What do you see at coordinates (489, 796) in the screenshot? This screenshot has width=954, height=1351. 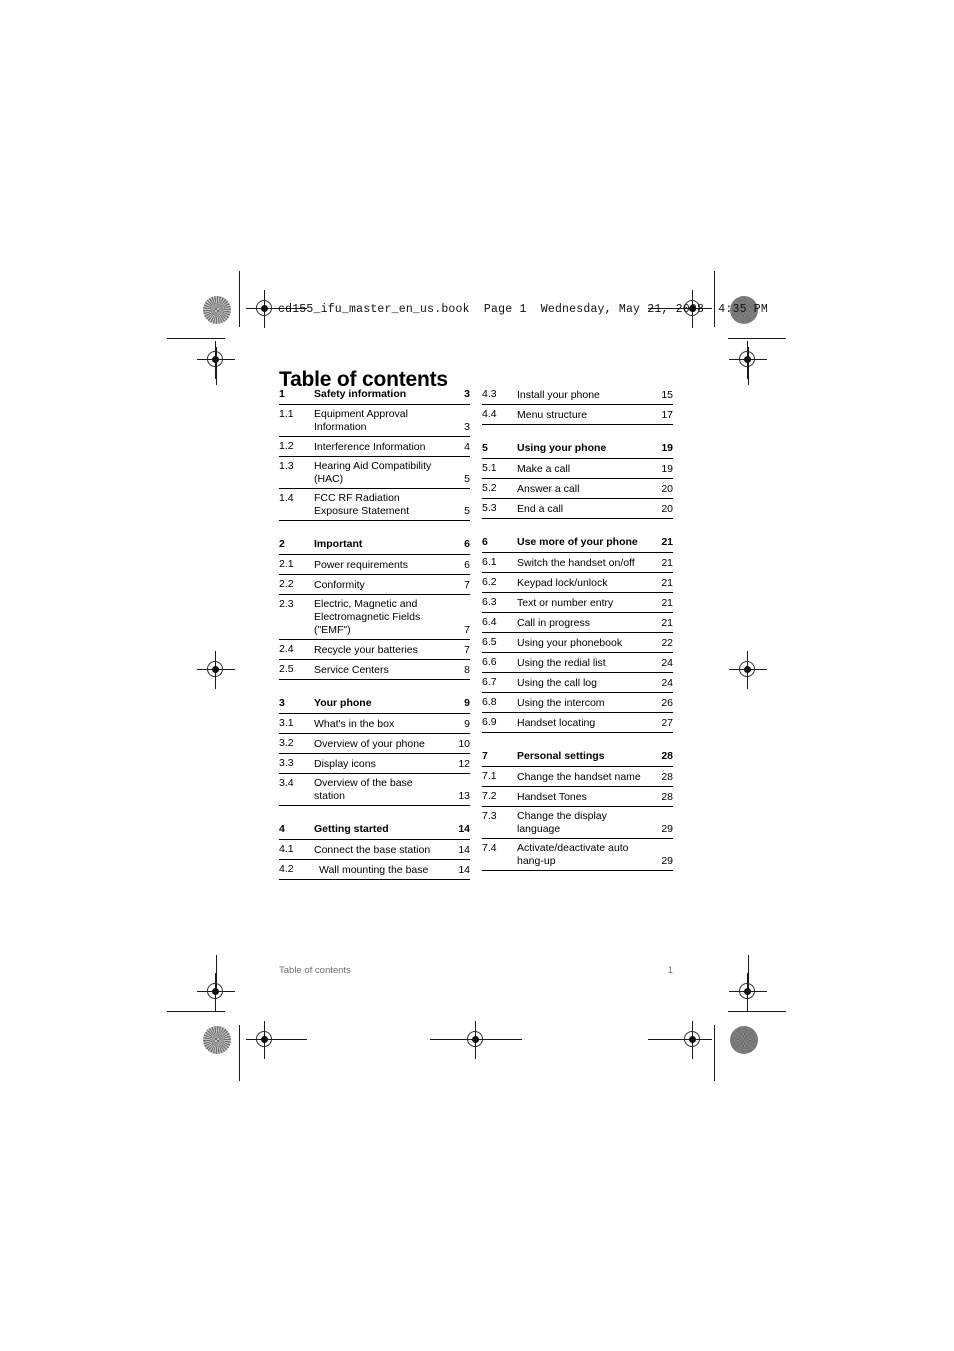 I see `toc-entry-number: 7.2` at bounding box center [489, 796].